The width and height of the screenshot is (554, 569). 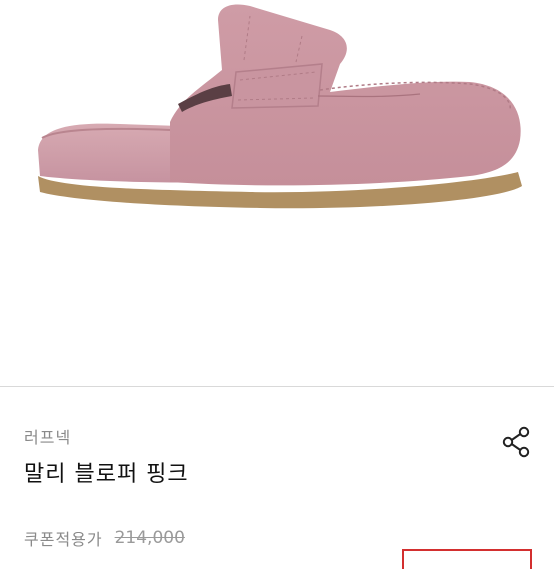 What do you see at coordinates (47, 436) in the screenshot?
I see `brand-name: 러프넥` at bounding box center [47, 436].